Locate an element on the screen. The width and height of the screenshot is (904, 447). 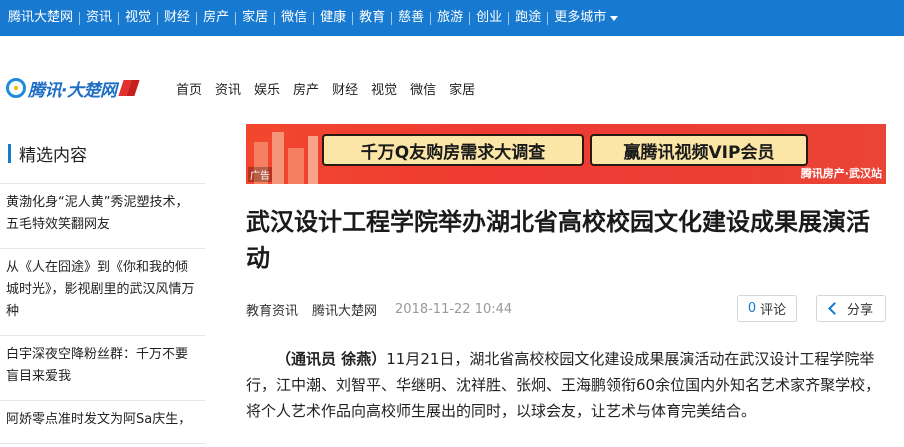
share-button: 分享 is located at coordinates (851, 308).